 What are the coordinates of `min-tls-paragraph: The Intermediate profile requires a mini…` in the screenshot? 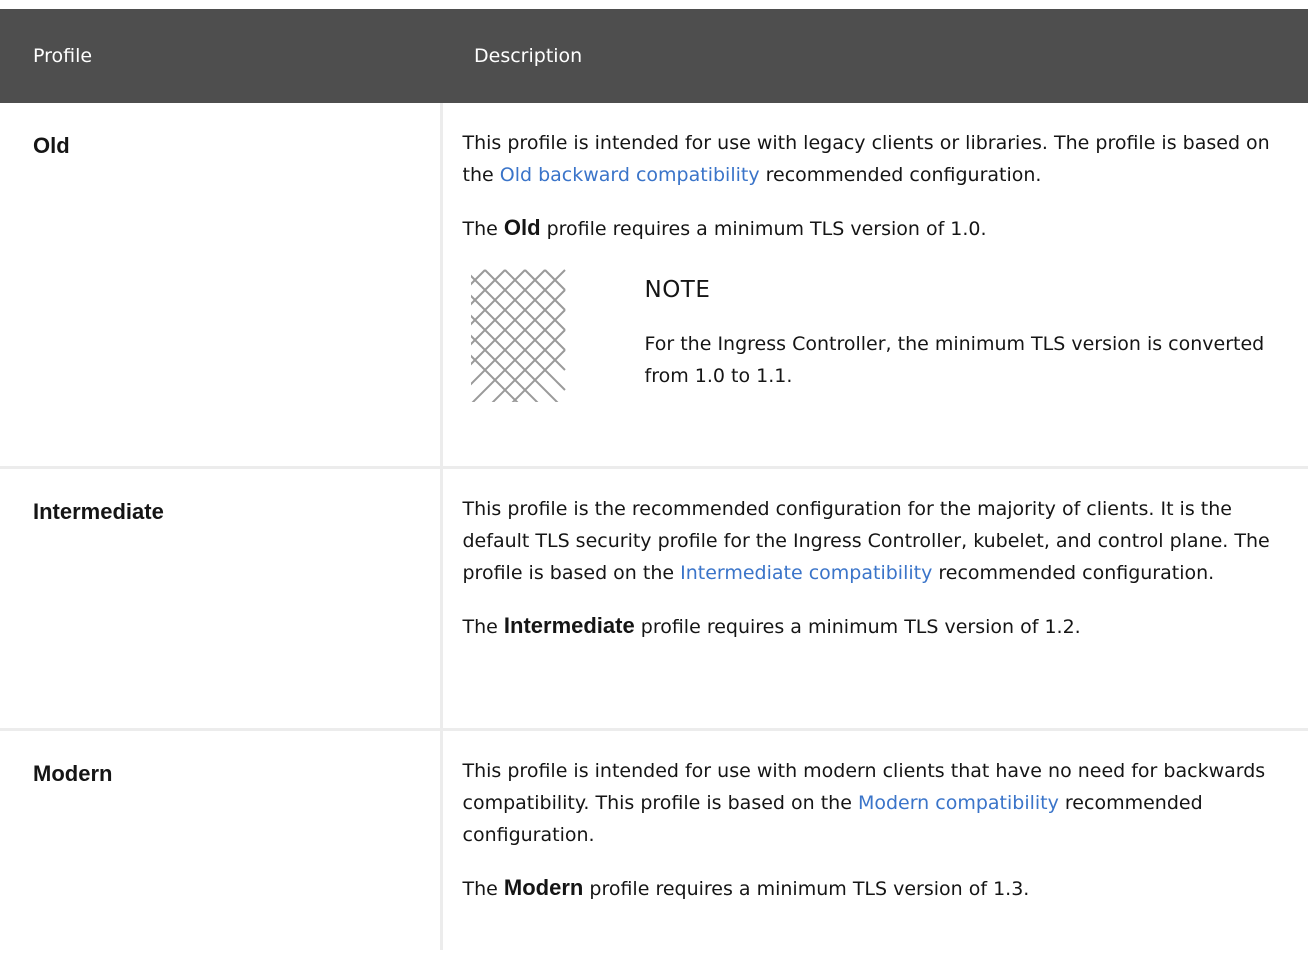 It's located at (876, 626).